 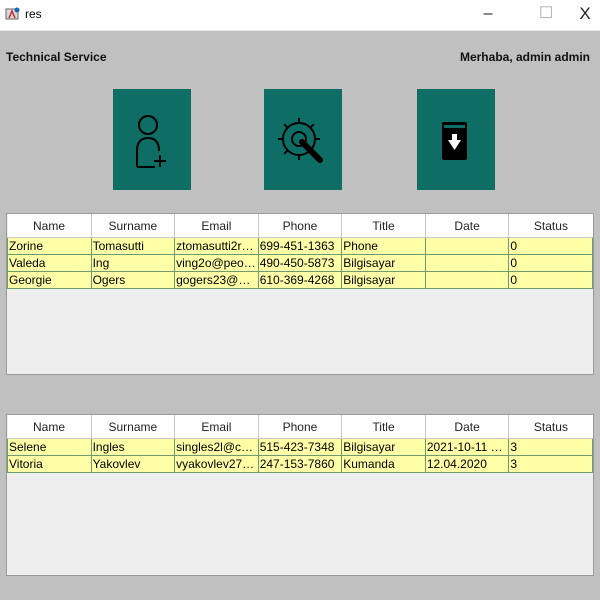 I want to click on settings-button, so click(x=303, y=139).